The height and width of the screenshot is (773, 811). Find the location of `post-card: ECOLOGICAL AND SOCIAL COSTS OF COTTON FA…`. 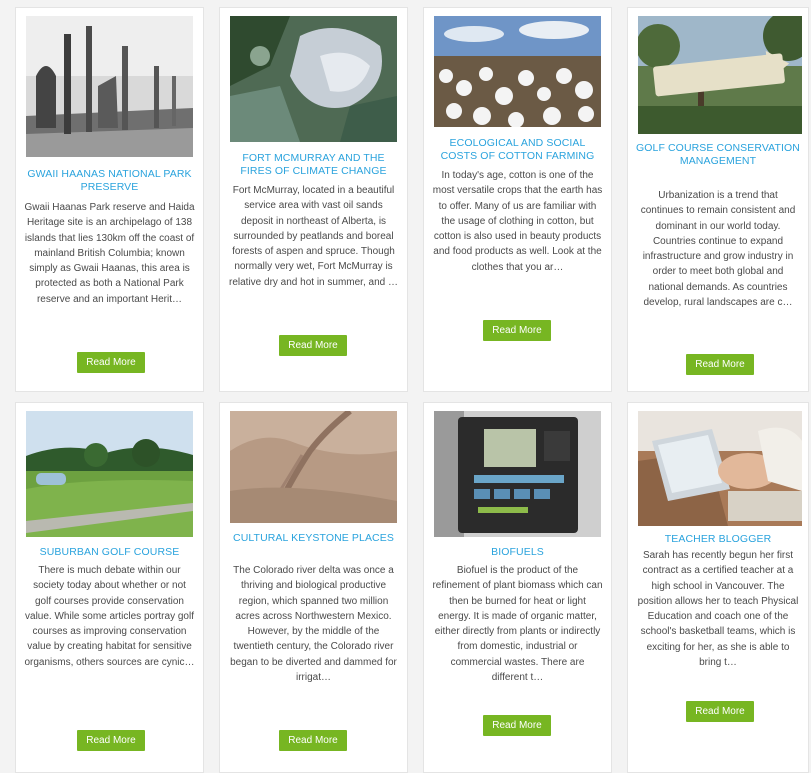

post-card: ECOLOGICAL AND SOCIAL COSTS OF COTTON FA… is located at coordinates (517, 199).